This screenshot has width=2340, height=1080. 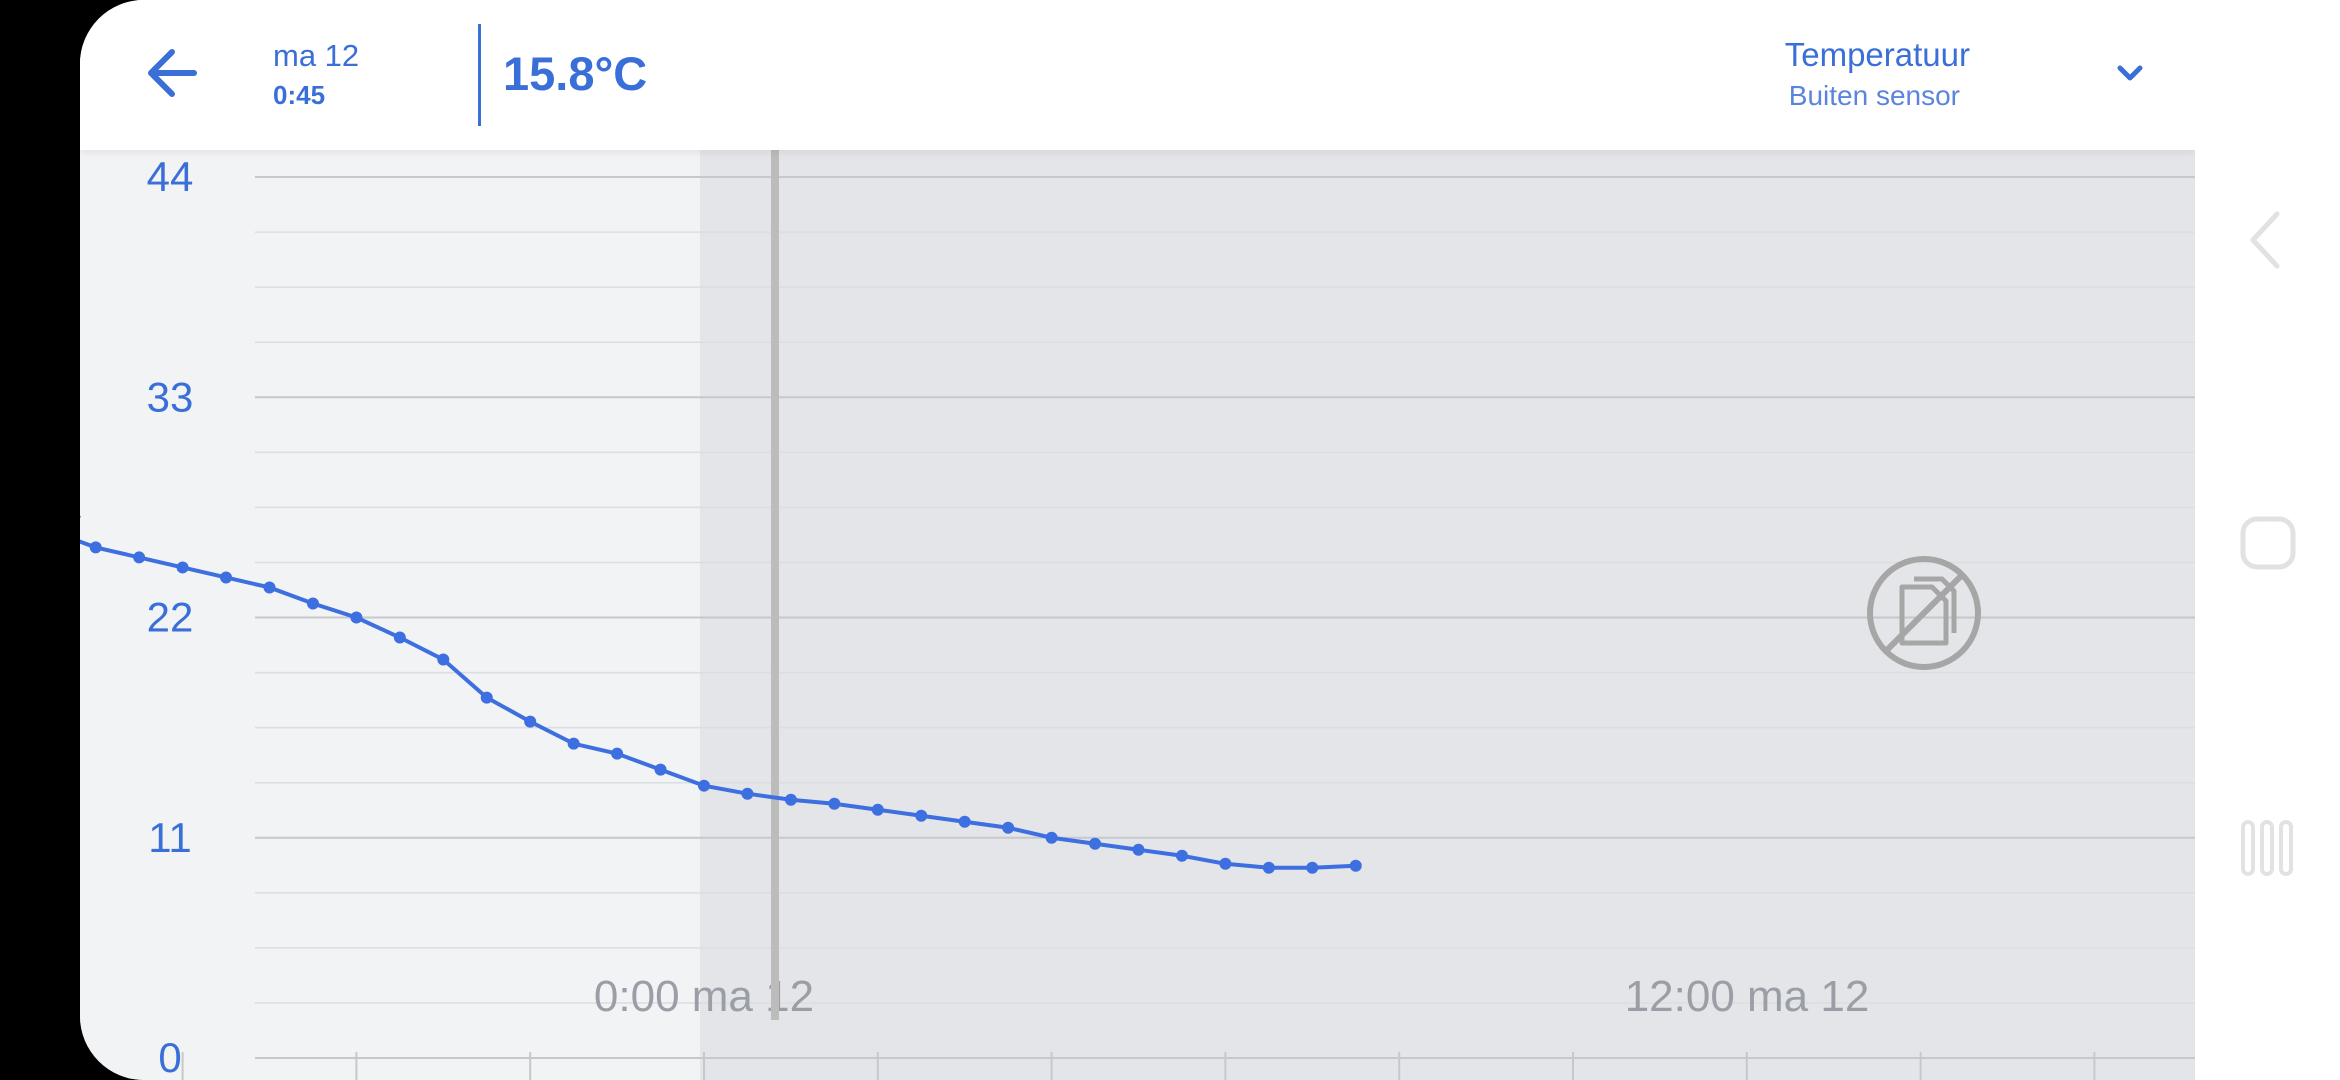 I want to click on chevron-down-icon, so click(x=2130, y=73).